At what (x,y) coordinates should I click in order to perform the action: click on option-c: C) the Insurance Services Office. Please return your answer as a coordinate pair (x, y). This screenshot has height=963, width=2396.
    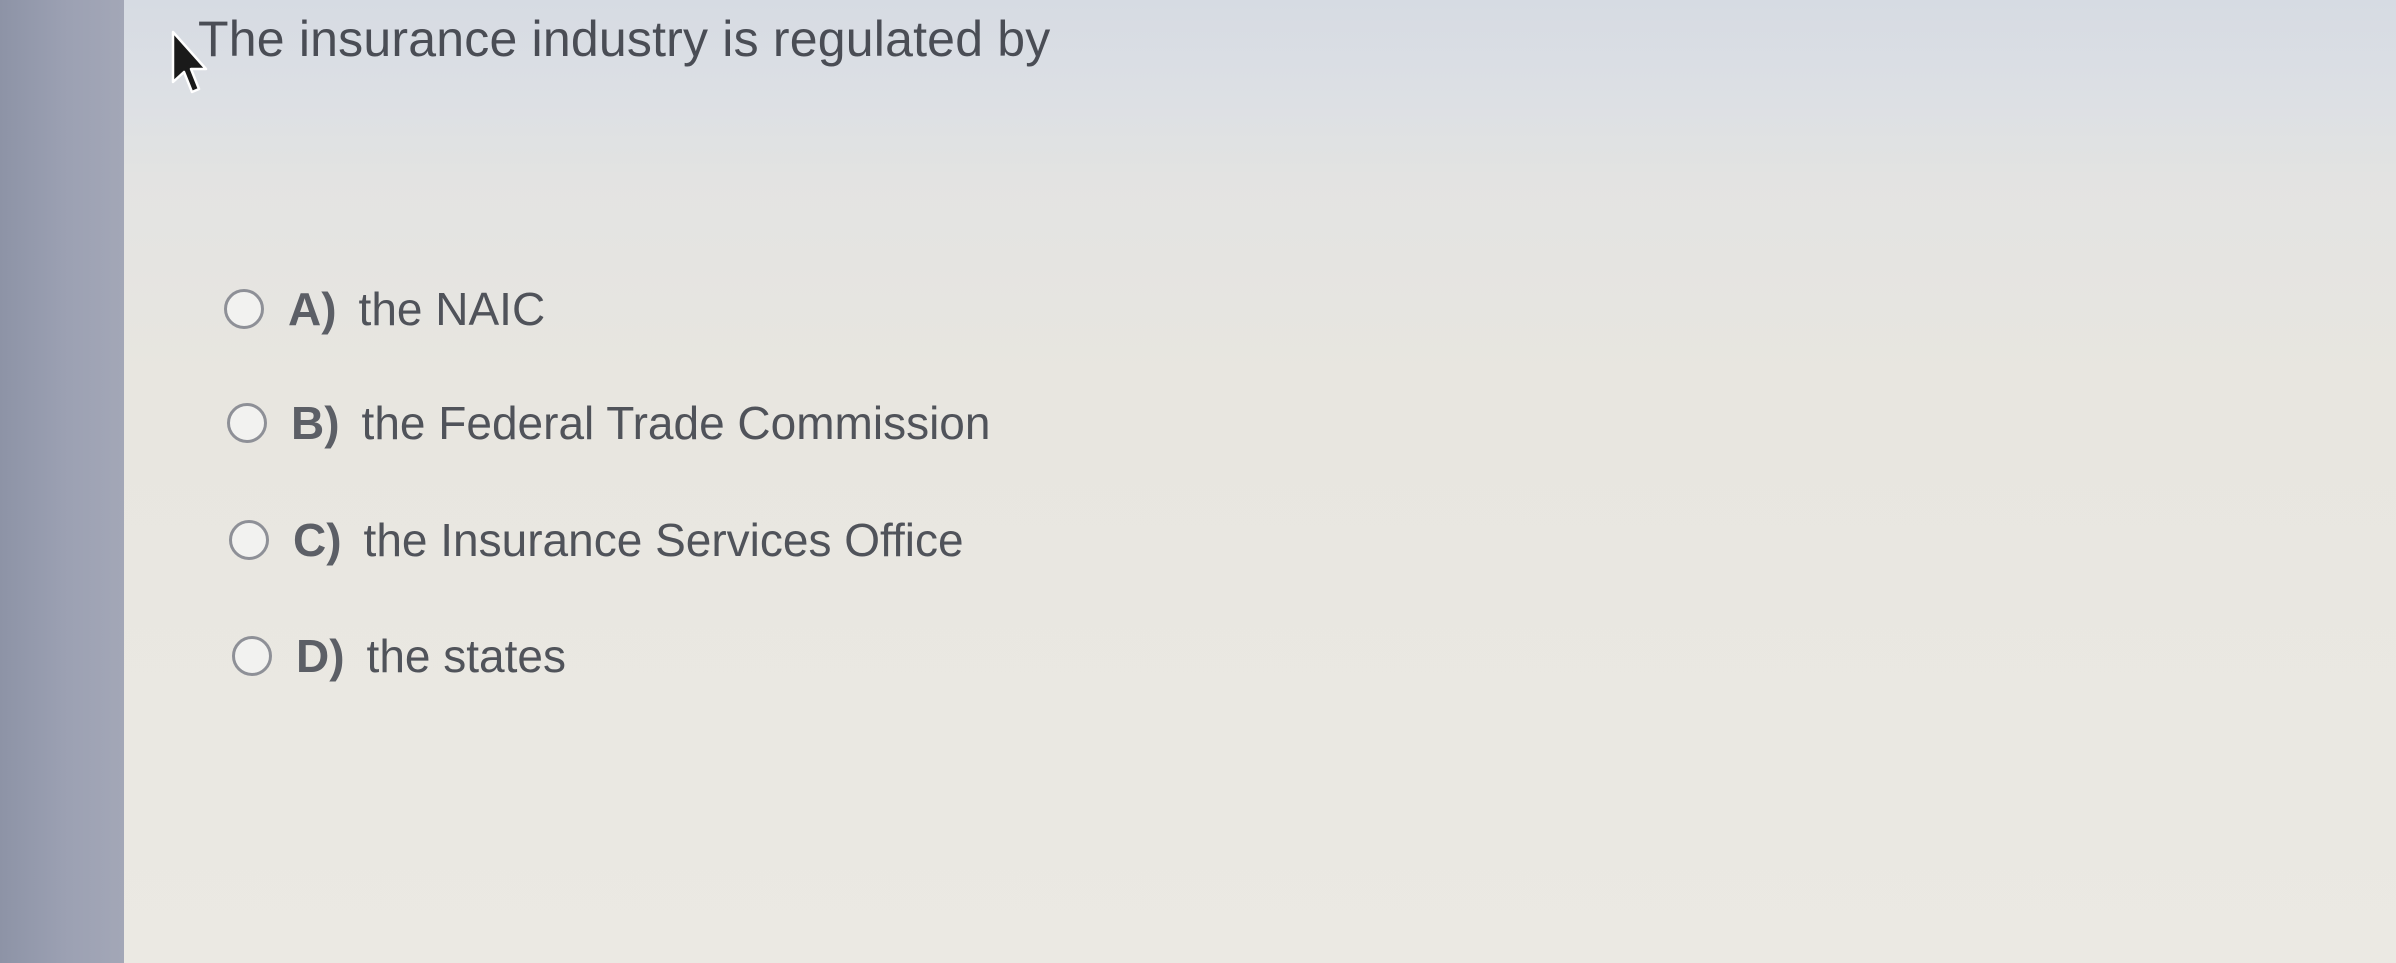
    Looking at the image, I should click on (596, 540).